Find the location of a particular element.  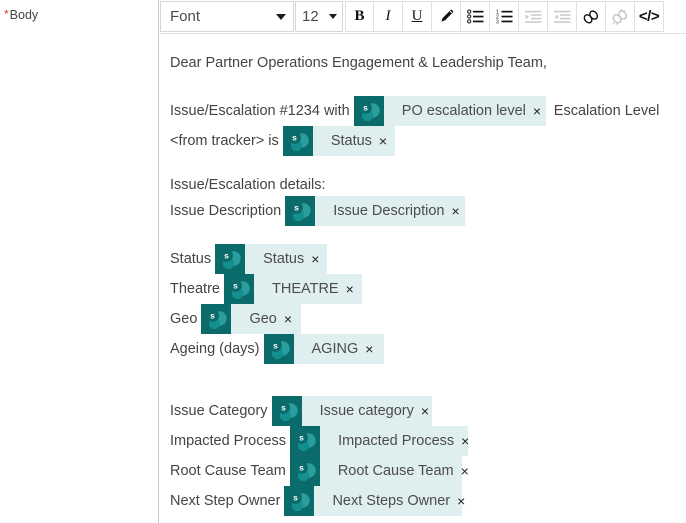

text-color-button is located at coordinates (446, 16).